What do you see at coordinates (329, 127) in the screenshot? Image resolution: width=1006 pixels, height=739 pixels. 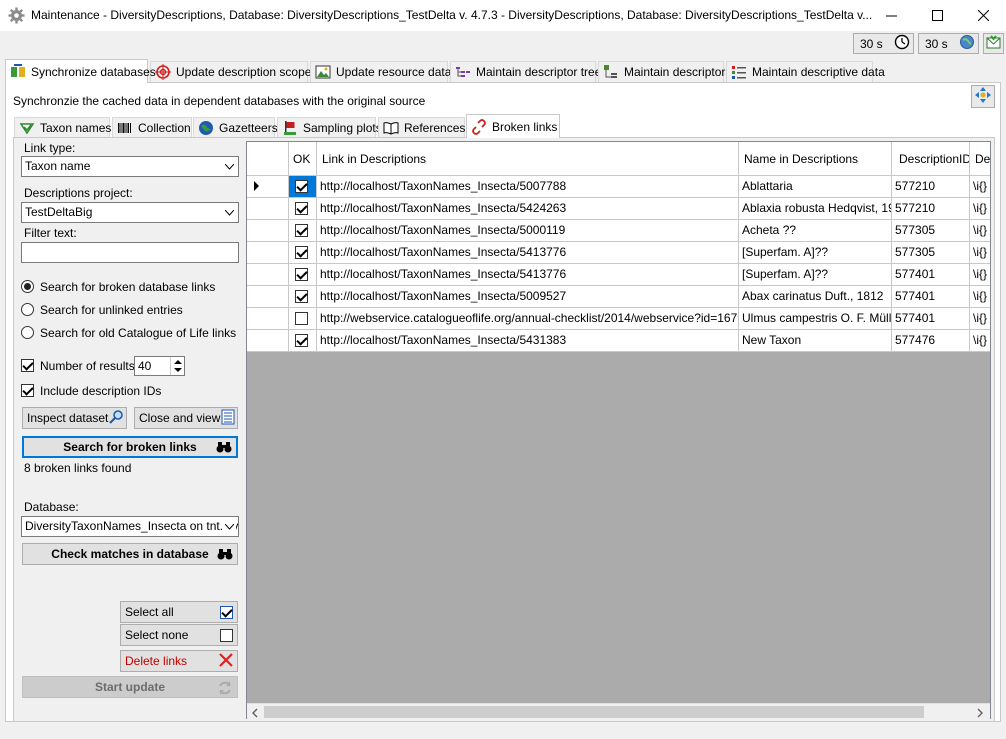 I see `subtab-sampling-plots: Sampling plots` at bounding box center [329, 127].